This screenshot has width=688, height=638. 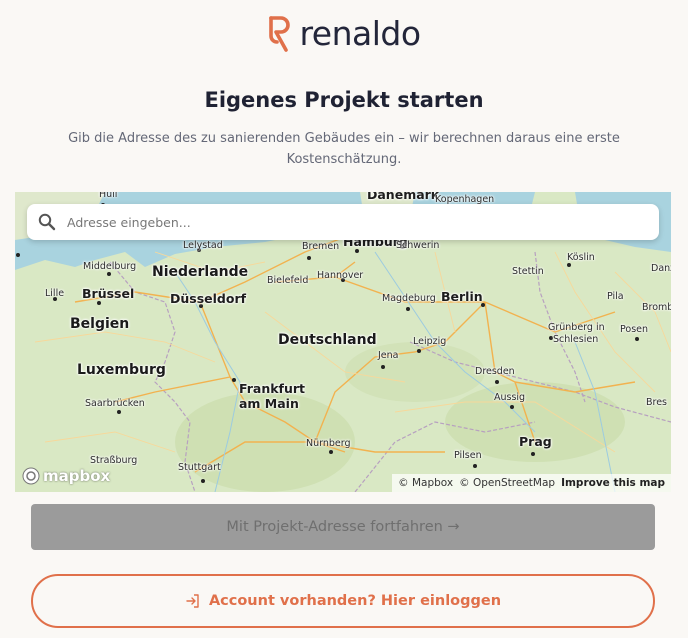 I want to click on map-label: Berlin, so click(x=462, y=296).